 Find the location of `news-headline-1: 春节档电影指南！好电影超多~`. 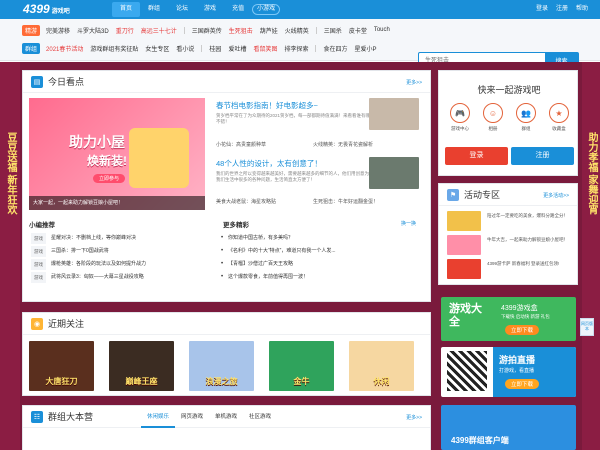

news-headline-1: 春节档电影指南！好电影超多~ is located at coordinates (267, 105).